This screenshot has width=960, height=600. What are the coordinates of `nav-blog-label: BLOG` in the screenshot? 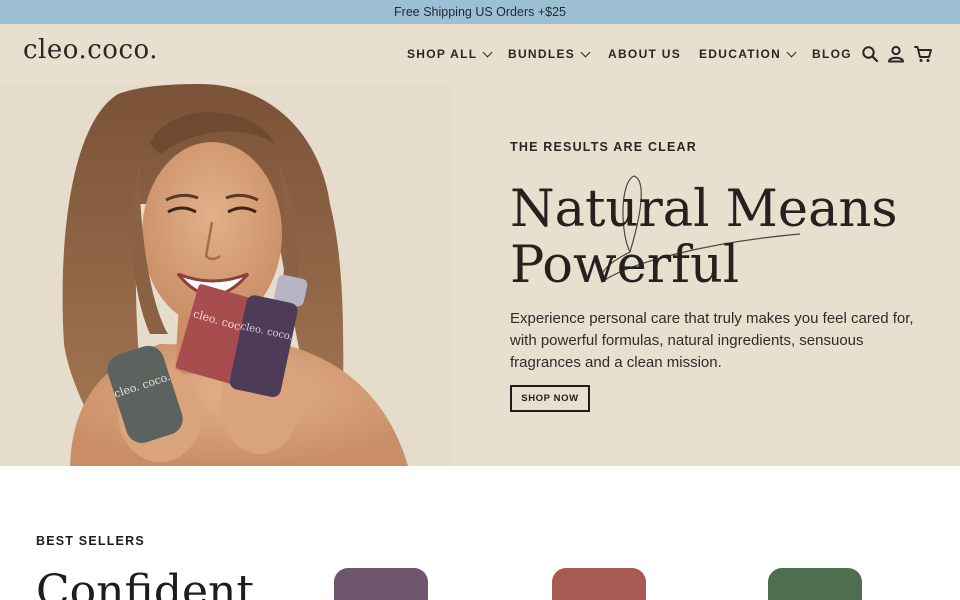 It's located at (832, 54).